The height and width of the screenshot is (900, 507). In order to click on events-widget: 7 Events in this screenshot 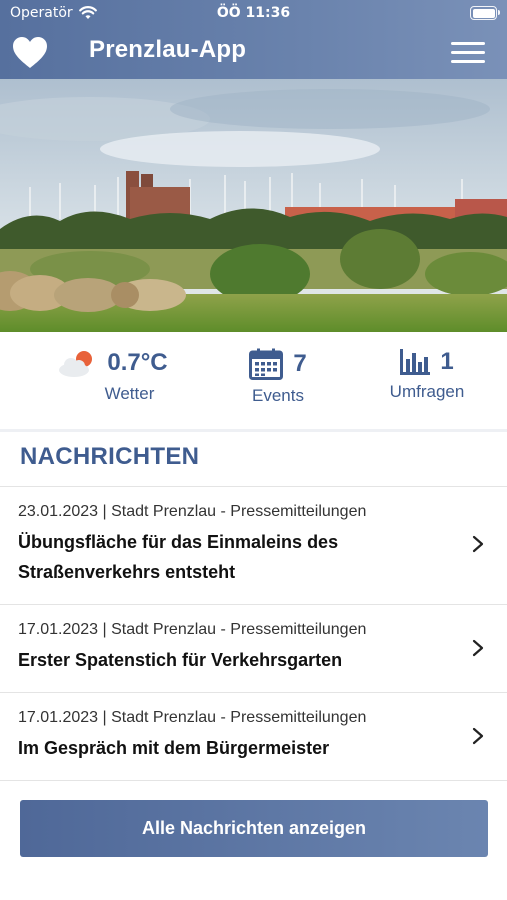, I will do `click(278, 377)`.